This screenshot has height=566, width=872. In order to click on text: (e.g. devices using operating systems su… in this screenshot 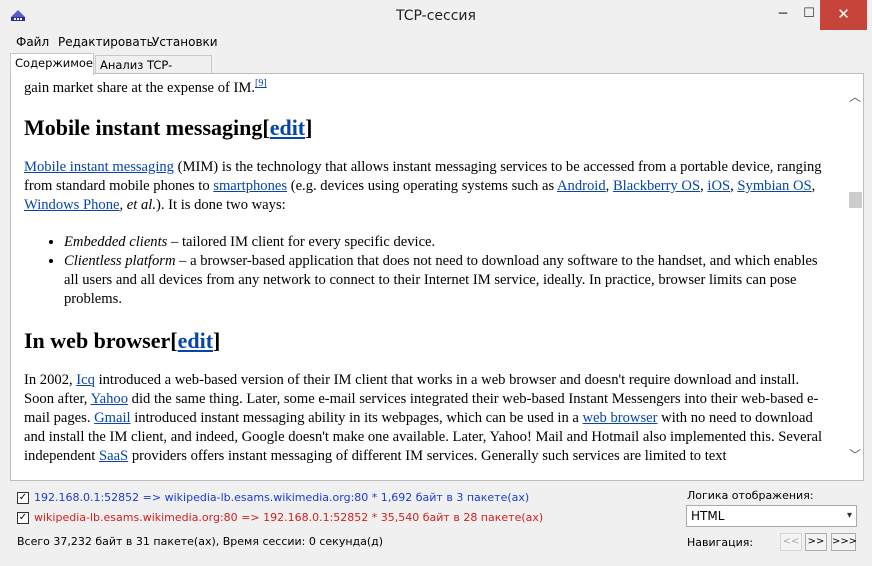, I will do `click(422, 186)`.